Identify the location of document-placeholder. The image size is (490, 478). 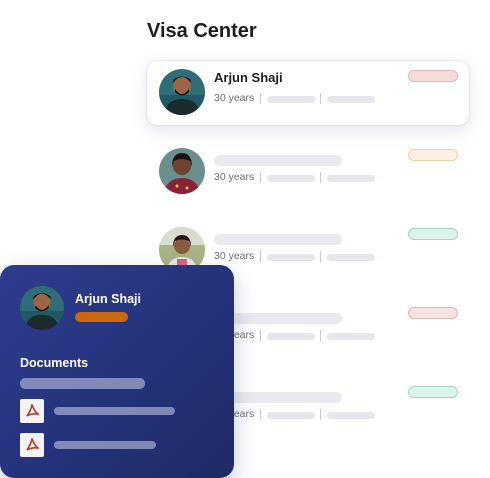
(82, 383).